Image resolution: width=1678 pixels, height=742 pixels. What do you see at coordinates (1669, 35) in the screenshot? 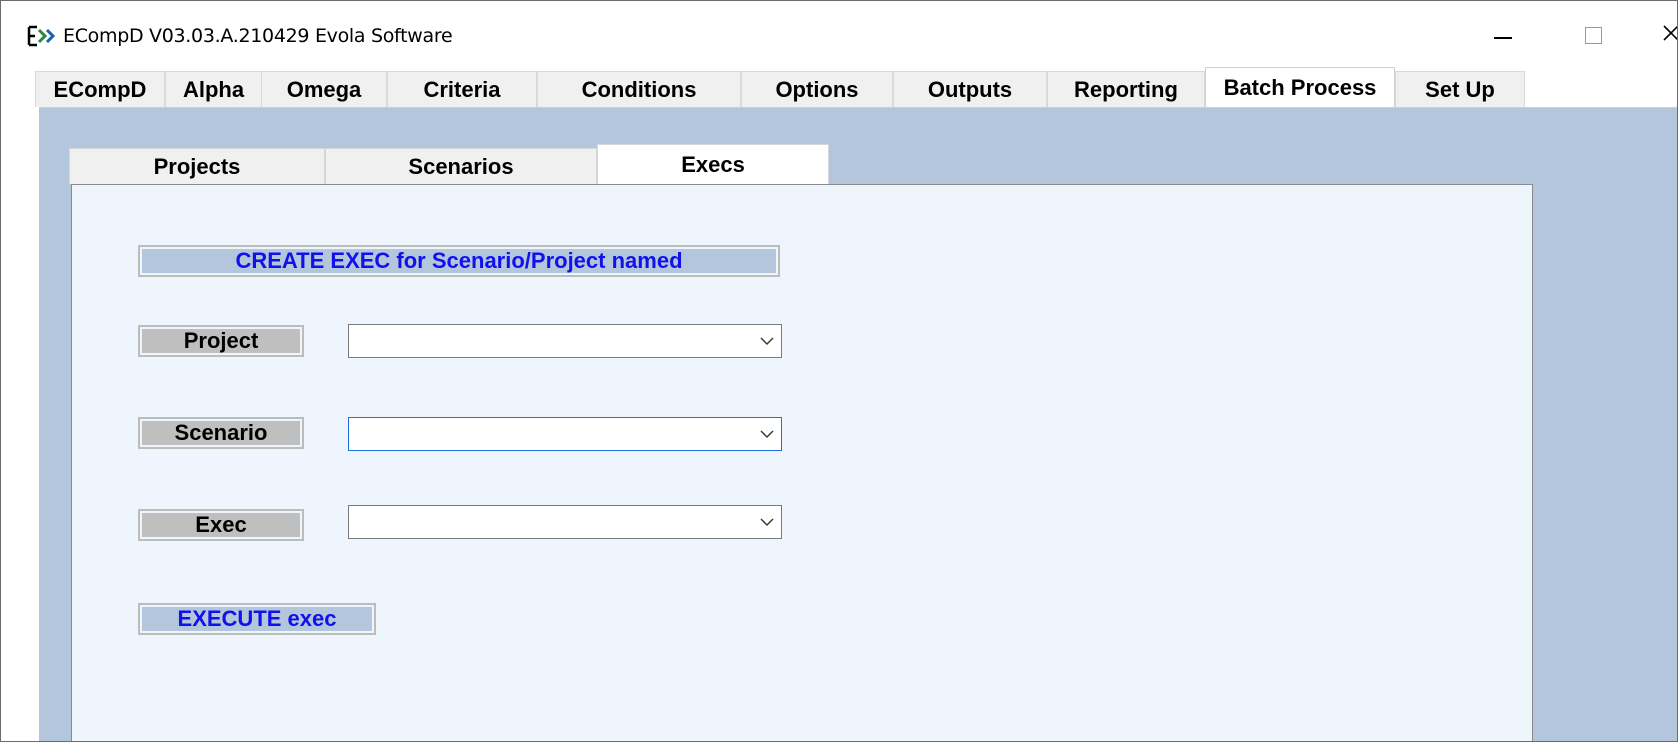
I see `close-icon` at bounding box center [1669, 35].